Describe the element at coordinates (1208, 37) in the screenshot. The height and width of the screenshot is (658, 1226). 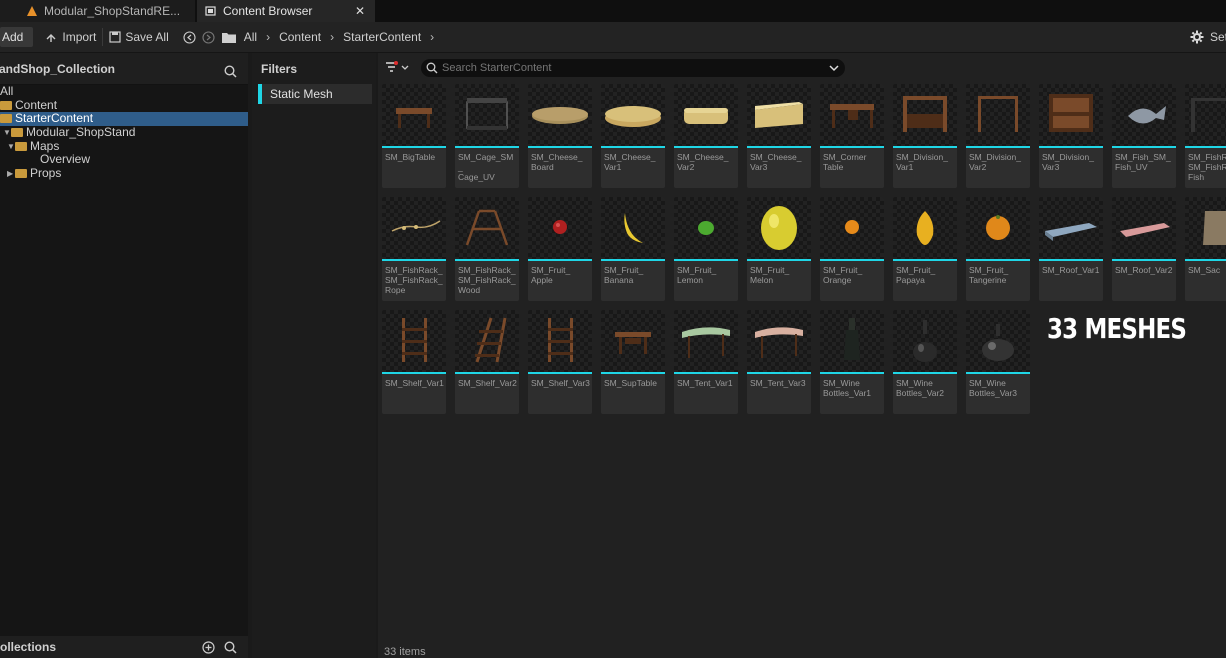
I see `settings-button: Set` at that location.